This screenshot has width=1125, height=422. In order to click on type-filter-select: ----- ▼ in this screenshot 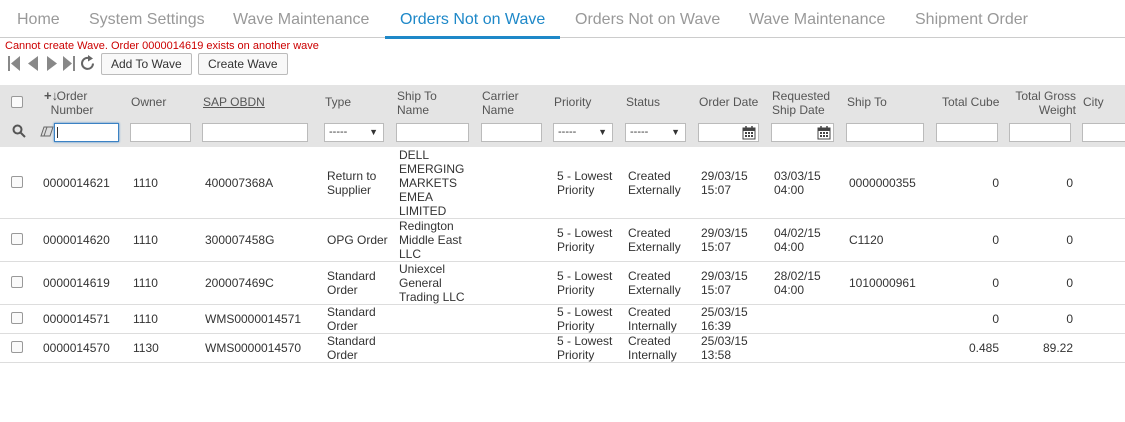, I will do `click(354, 132)`.